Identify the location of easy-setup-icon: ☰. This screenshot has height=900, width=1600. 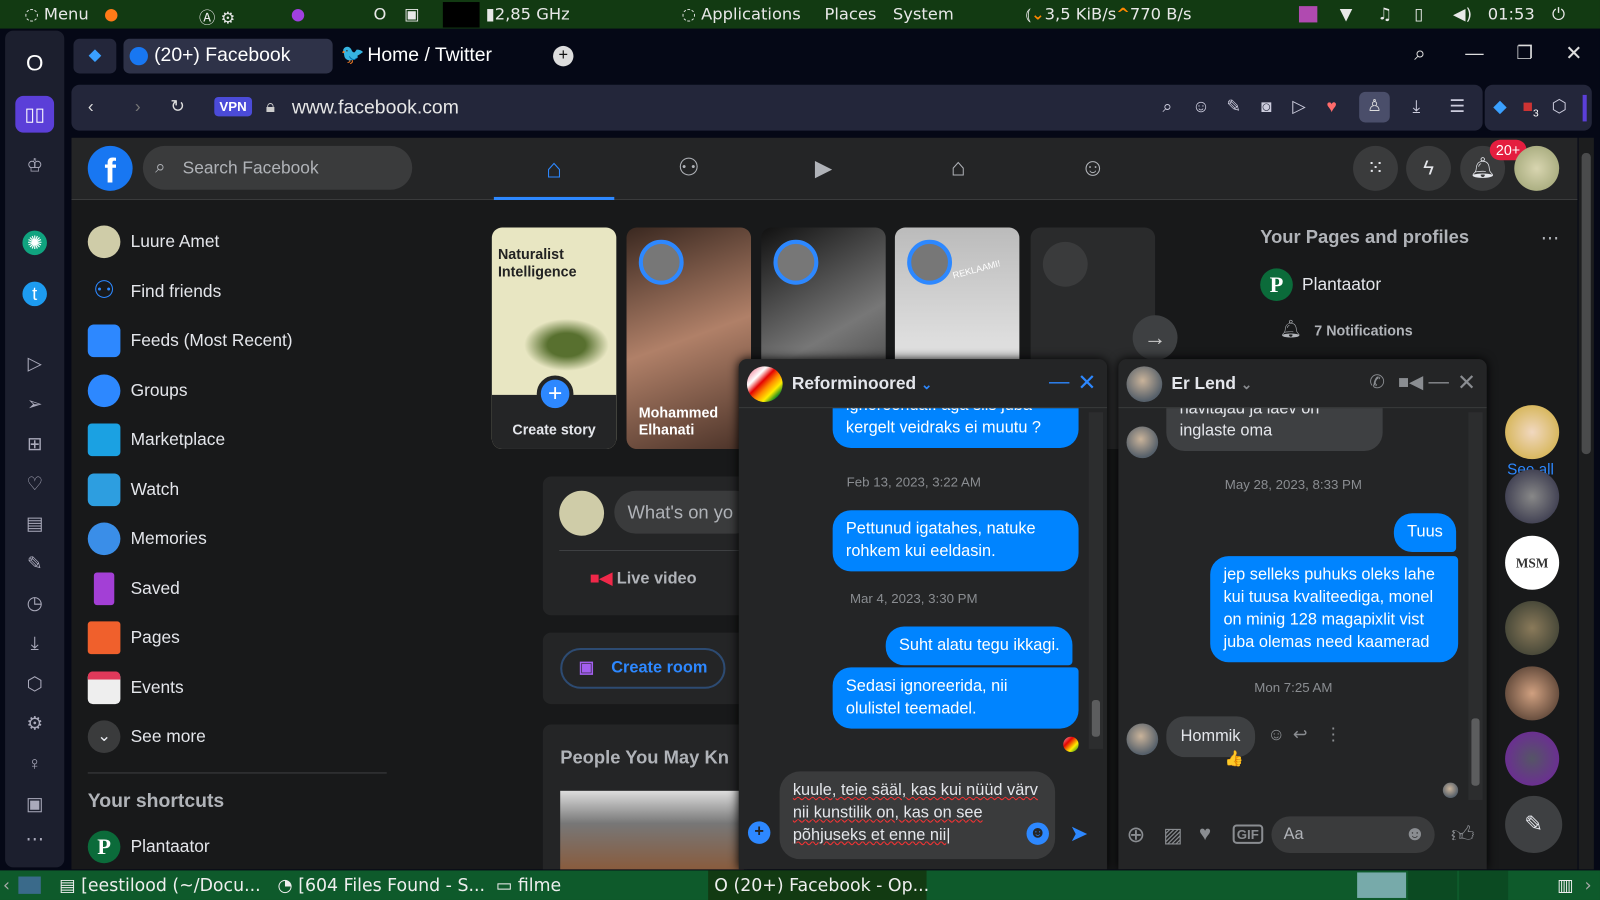
(1457, 107).